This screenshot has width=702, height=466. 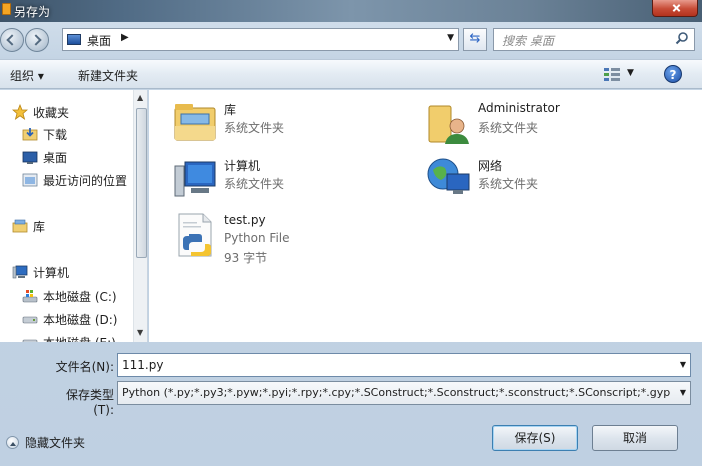 I want to click on file-name: test.py, so click(x=245, y=220).